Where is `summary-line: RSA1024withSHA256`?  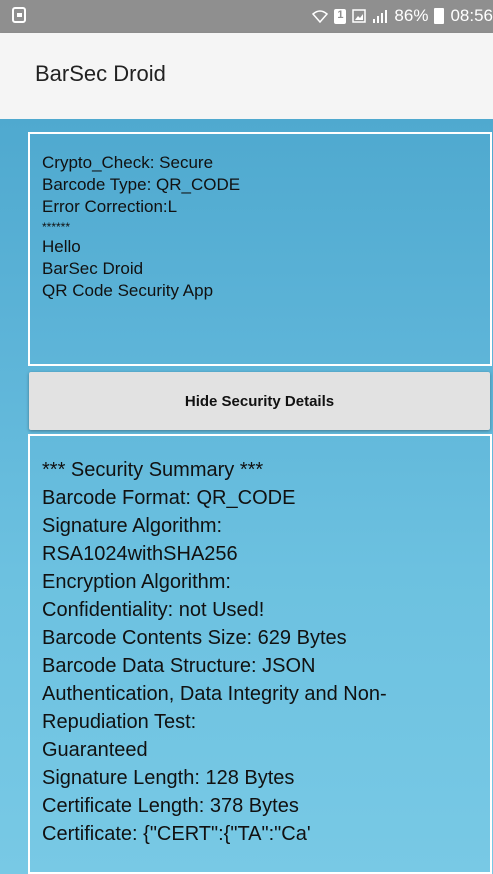
summary-line: RSA1024withSHA256 is located at coordinates (140, 554).